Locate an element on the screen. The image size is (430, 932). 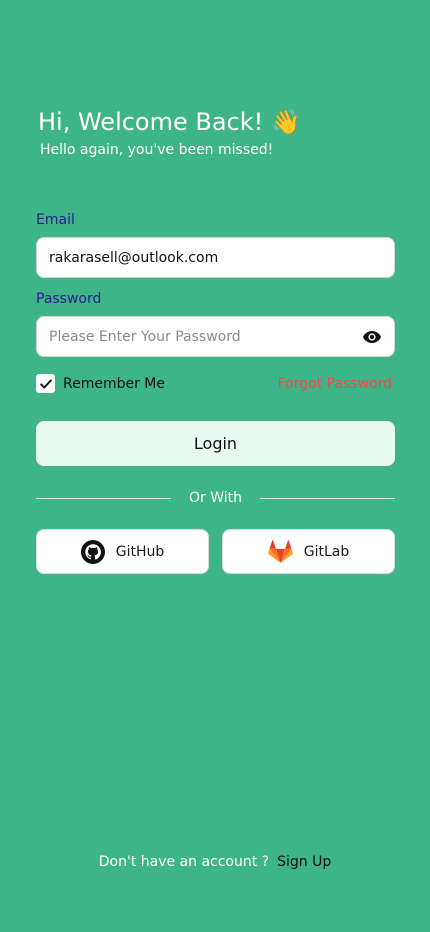
remember-me-toggle: Remember Me is located at coordinates (100, 383).